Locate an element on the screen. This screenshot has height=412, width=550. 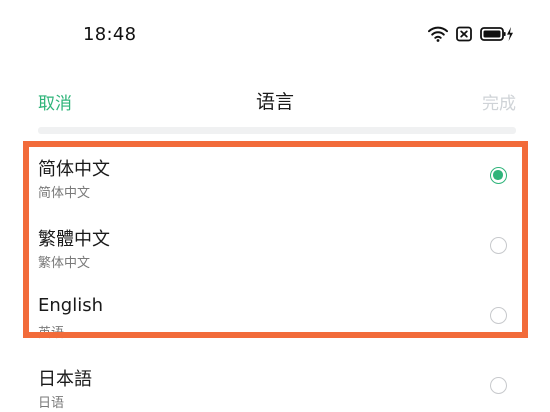
language-name: 简体中文 is located at coordinates (74, 169).